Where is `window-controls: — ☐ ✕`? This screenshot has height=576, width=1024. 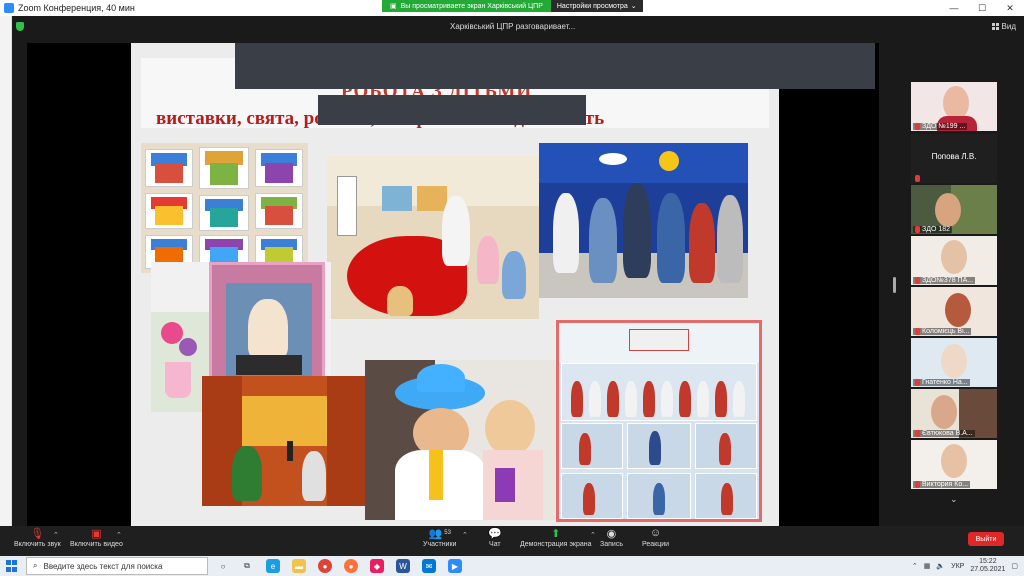 window-controls: — ☐ ✕ is located at coordinates (982, 8).